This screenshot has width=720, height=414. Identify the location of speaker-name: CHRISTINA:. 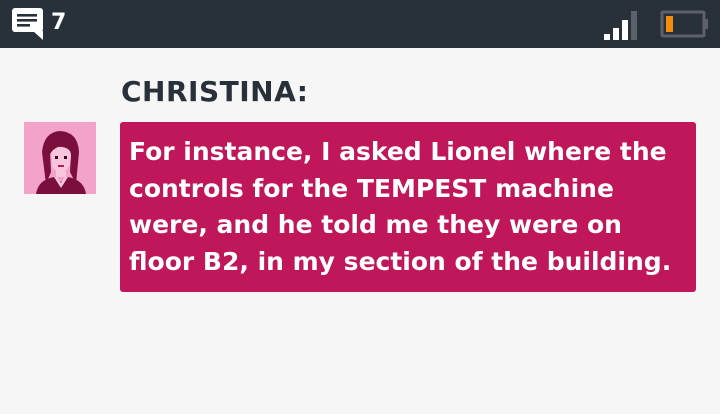
(215, 91).